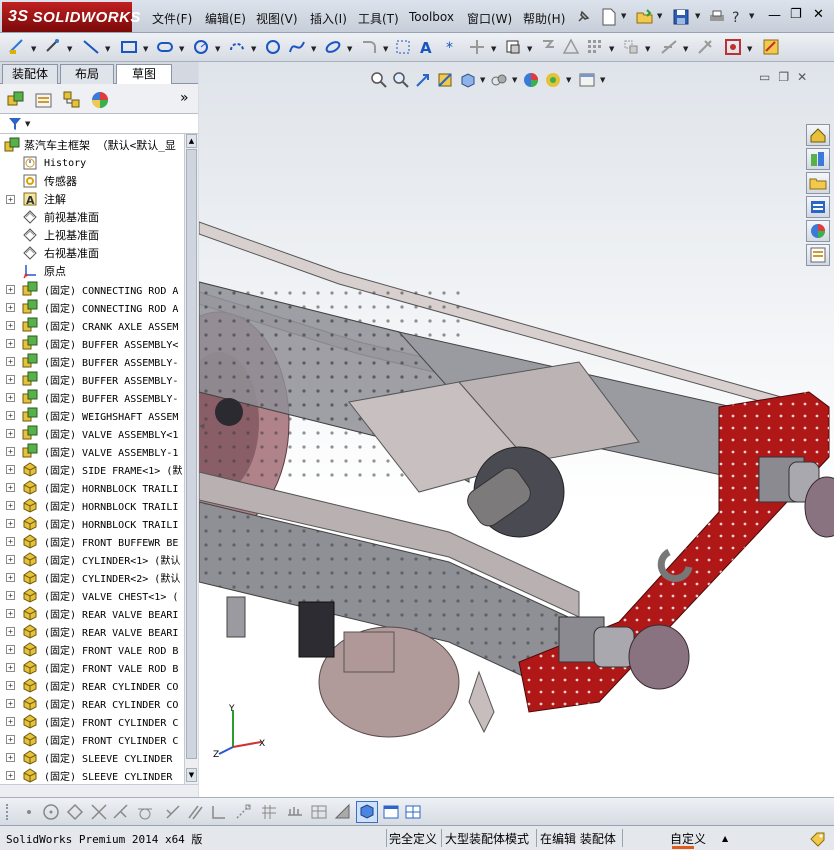 The width and height of the screenshot is (834, 850). I want to click on tree-item: 右视基准面, so click(92, 253).